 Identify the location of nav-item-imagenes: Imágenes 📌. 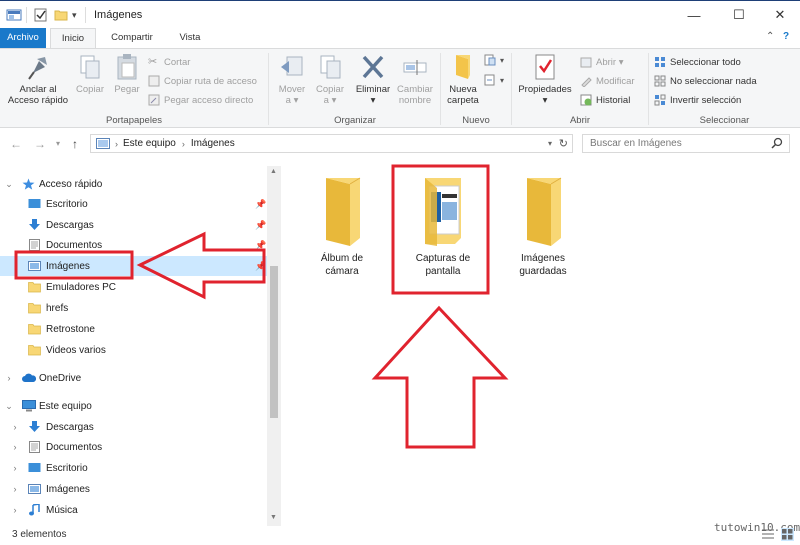
(133, 266).